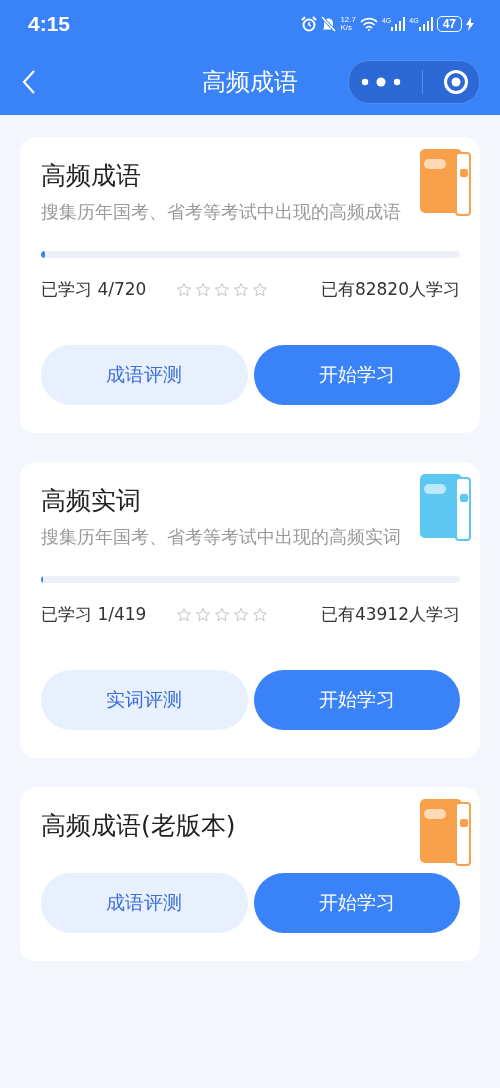 The image size is (500, 1088). What do you see at coordinates (348, 24) in the screenshot?
I see `network-speed: 12.7 K/s` at bounding box center [348, 24].